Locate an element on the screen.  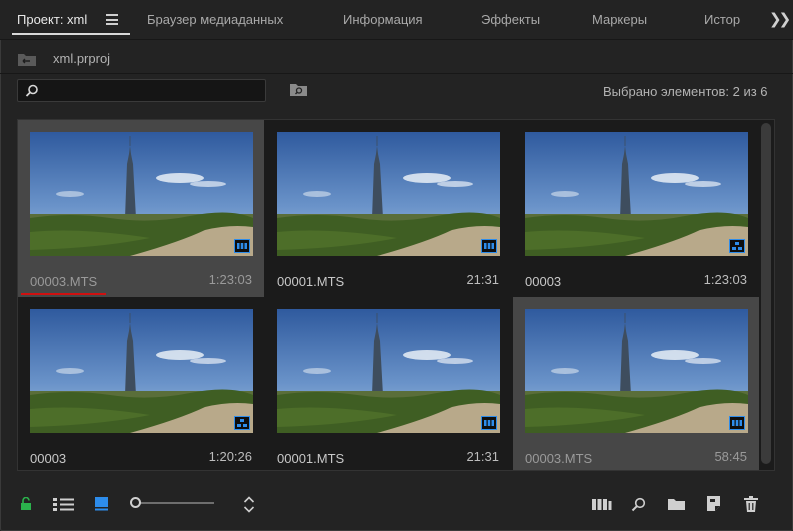
project-file-name: xml.prproj is located at coordinates (82, 58).